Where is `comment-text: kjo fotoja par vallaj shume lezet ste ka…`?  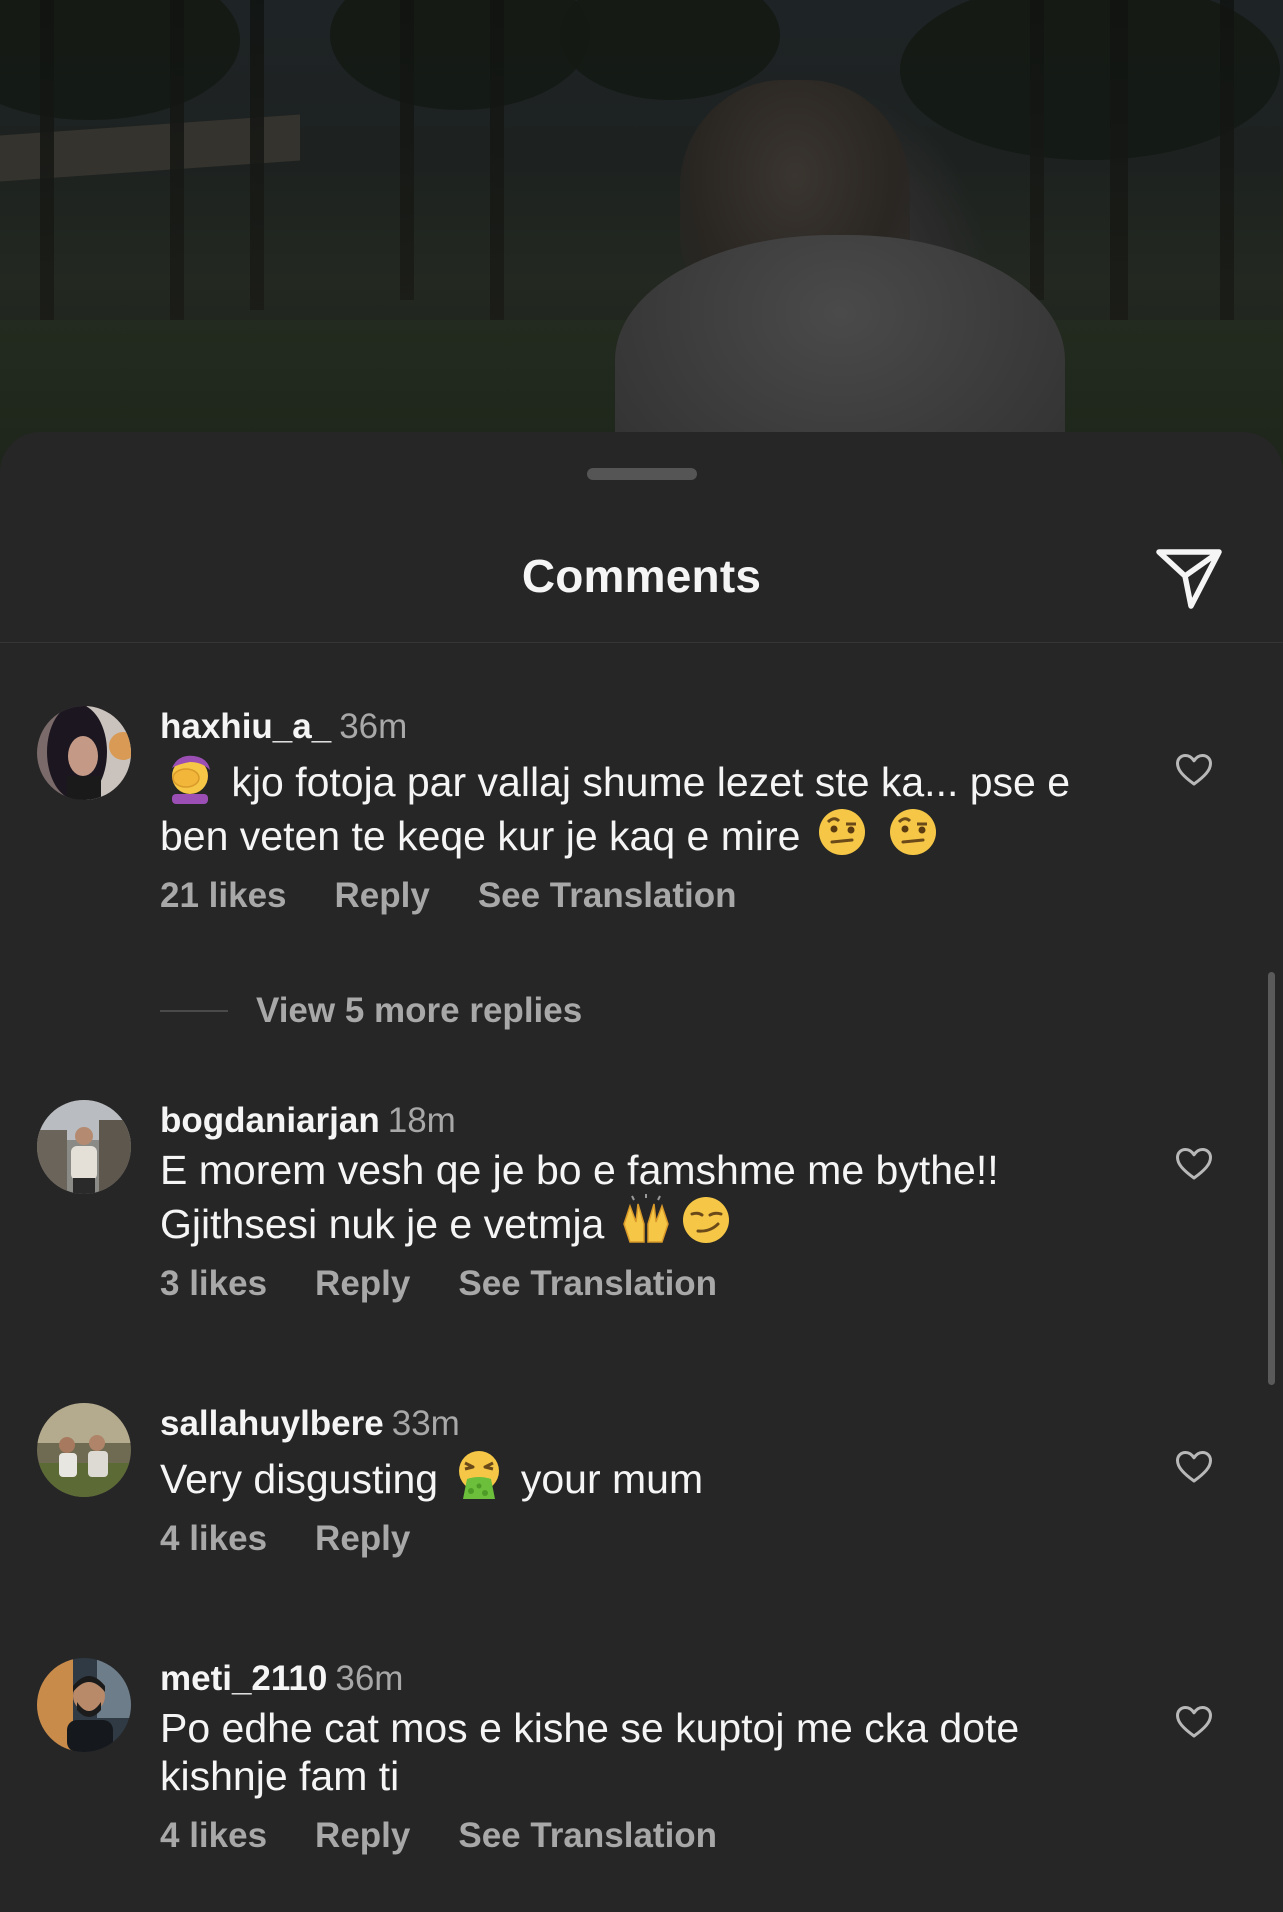 comment-text: kjo fotoja par vallaj shume lezet ste ka… is located at coordinates (645, 806).